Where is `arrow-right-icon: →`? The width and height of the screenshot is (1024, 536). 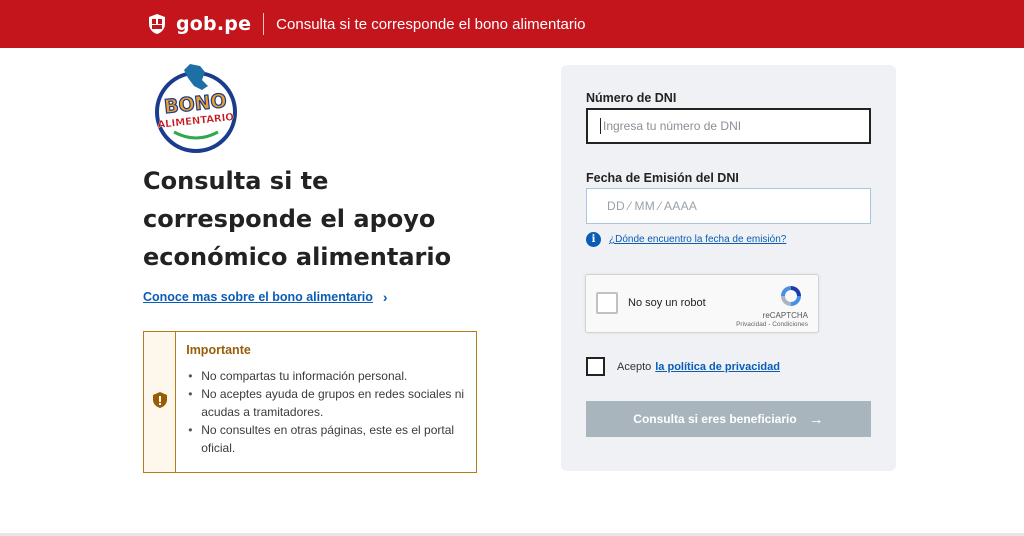 arrow-right-icon: → is located at coordinates (816, 419).